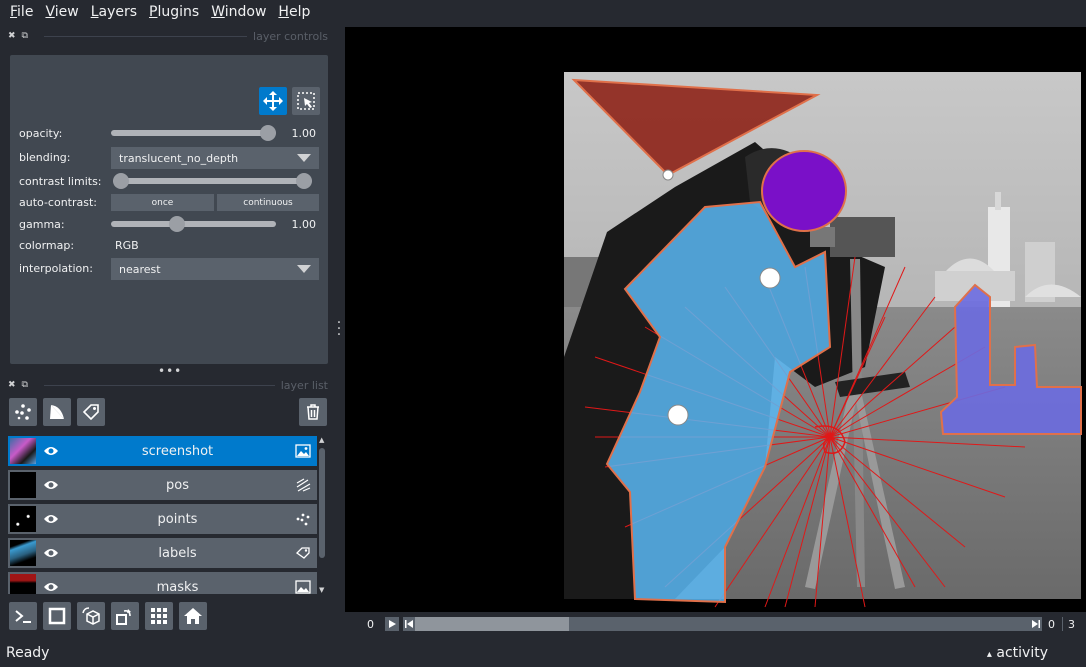  I want to click on interpolation-dropdown: nearest, so click(215, 269).